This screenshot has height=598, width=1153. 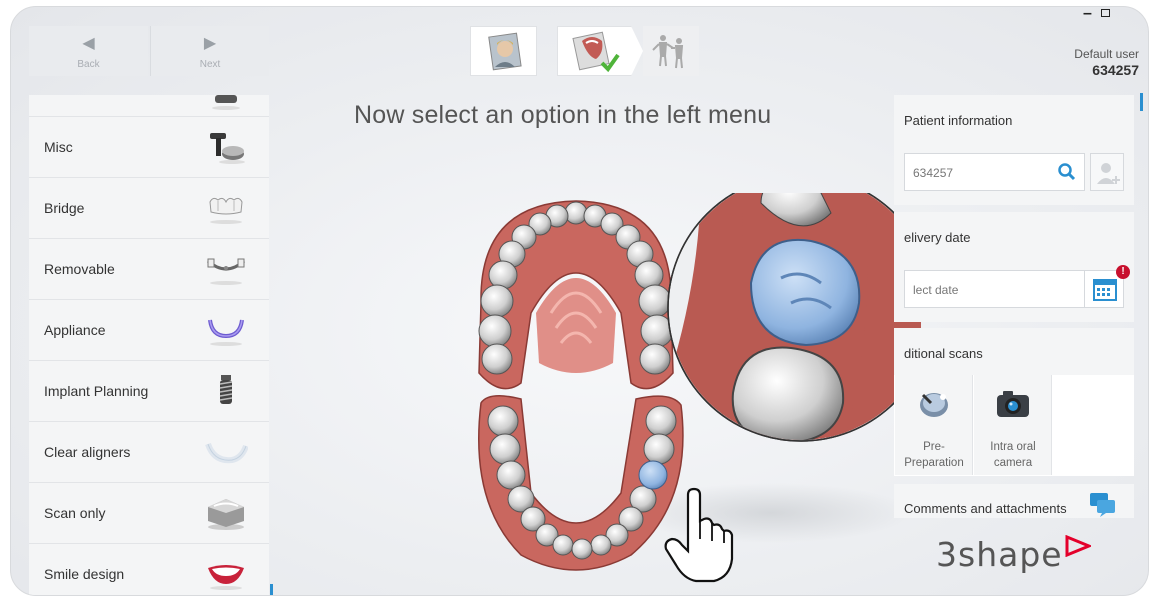 What do you see at coordinates (1067, 172) in the screenshot?
I see `search-icon` at bounding box center [1067, 172].